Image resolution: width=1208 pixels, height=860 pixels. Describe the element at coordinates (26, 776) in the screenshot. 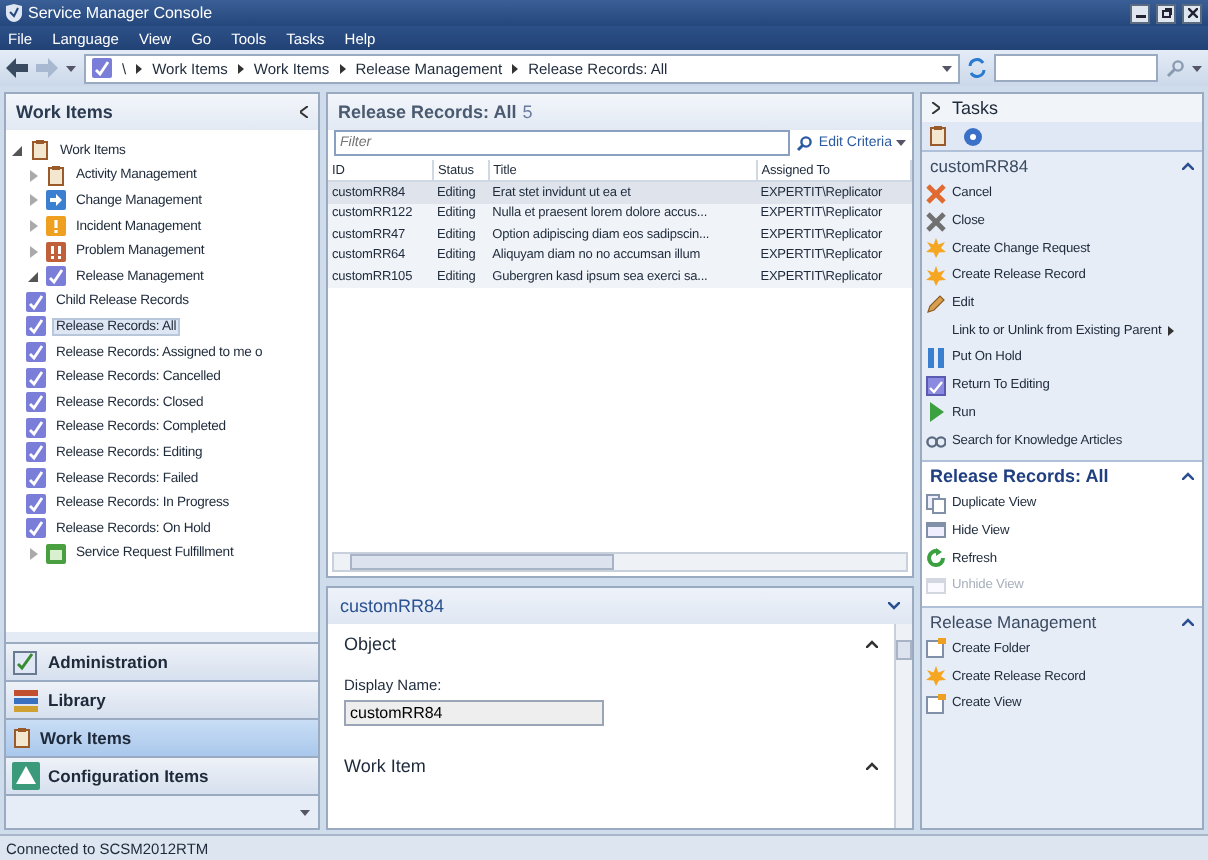

I see `triangle-icon` at that location.